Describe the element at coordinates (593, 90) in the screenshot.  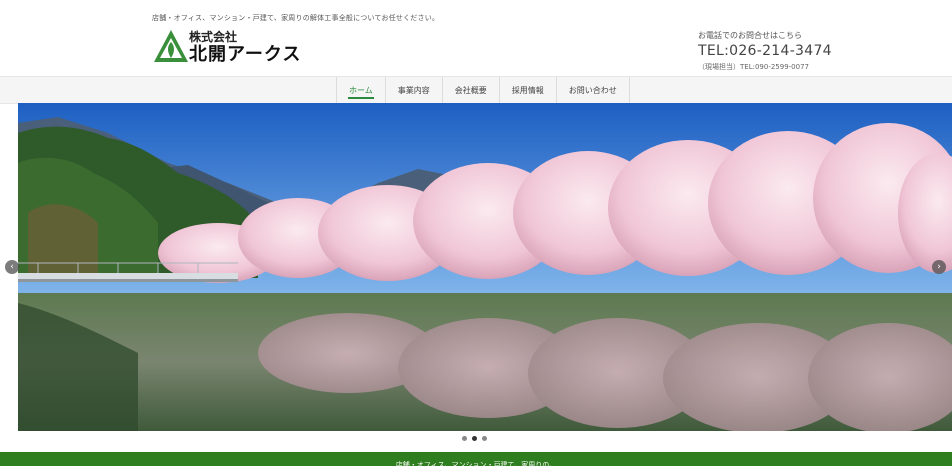
I see `nav-item-contact: お問い合わせ` at that location.